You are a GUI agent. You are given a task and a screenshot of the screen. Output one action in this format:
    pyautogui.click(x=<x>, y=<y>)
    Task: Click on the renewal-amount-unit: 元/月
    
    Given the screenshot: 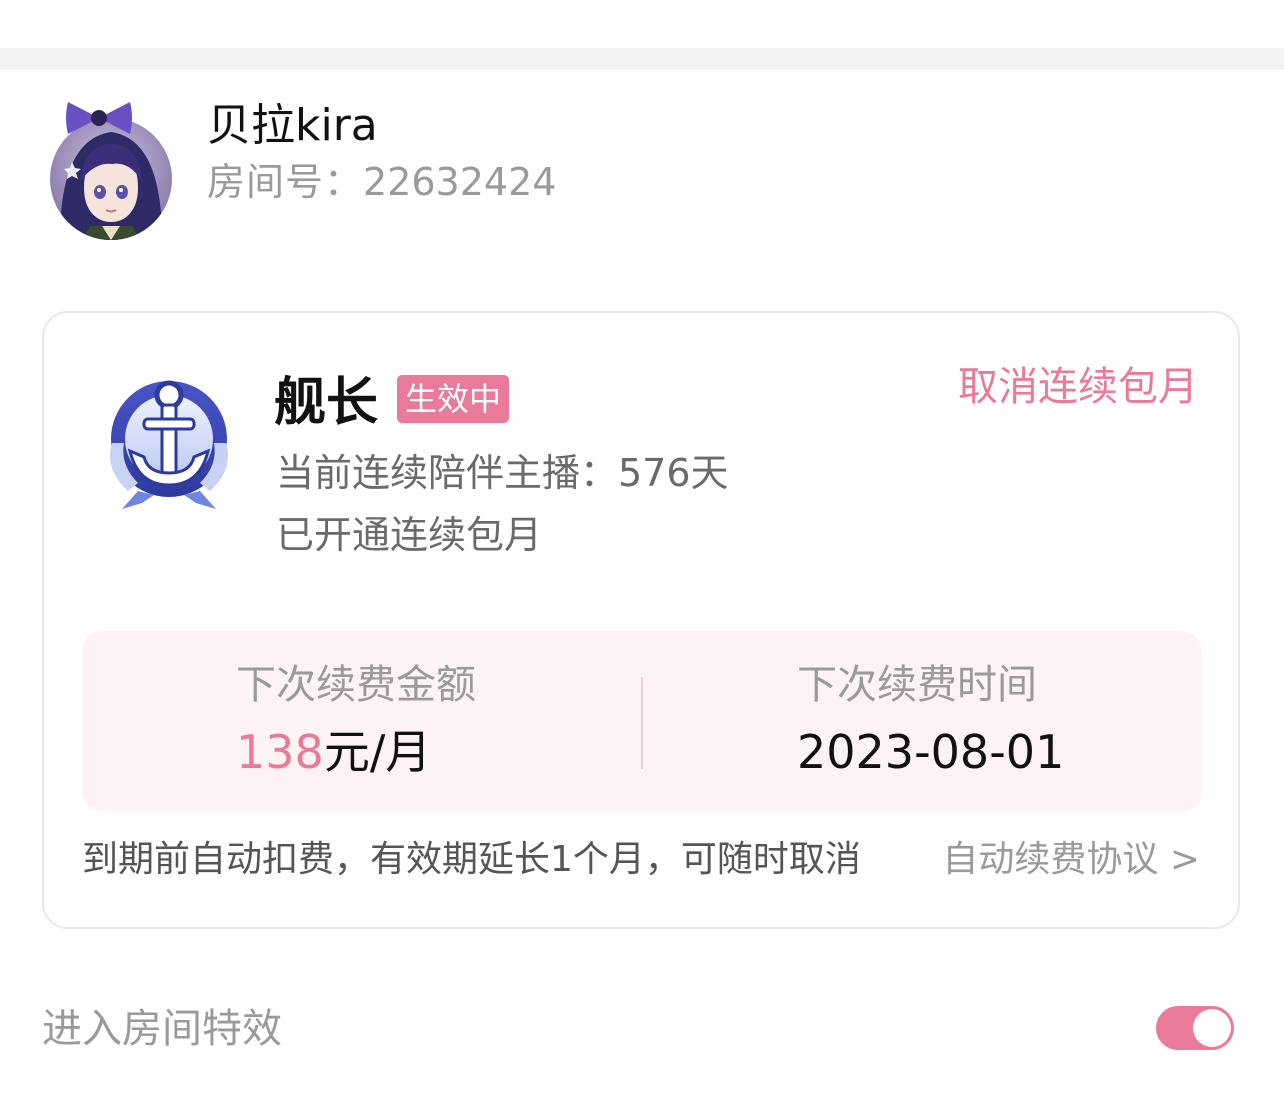 What is the action you would take?
    pyautogui.click(x=377, y=752)
    